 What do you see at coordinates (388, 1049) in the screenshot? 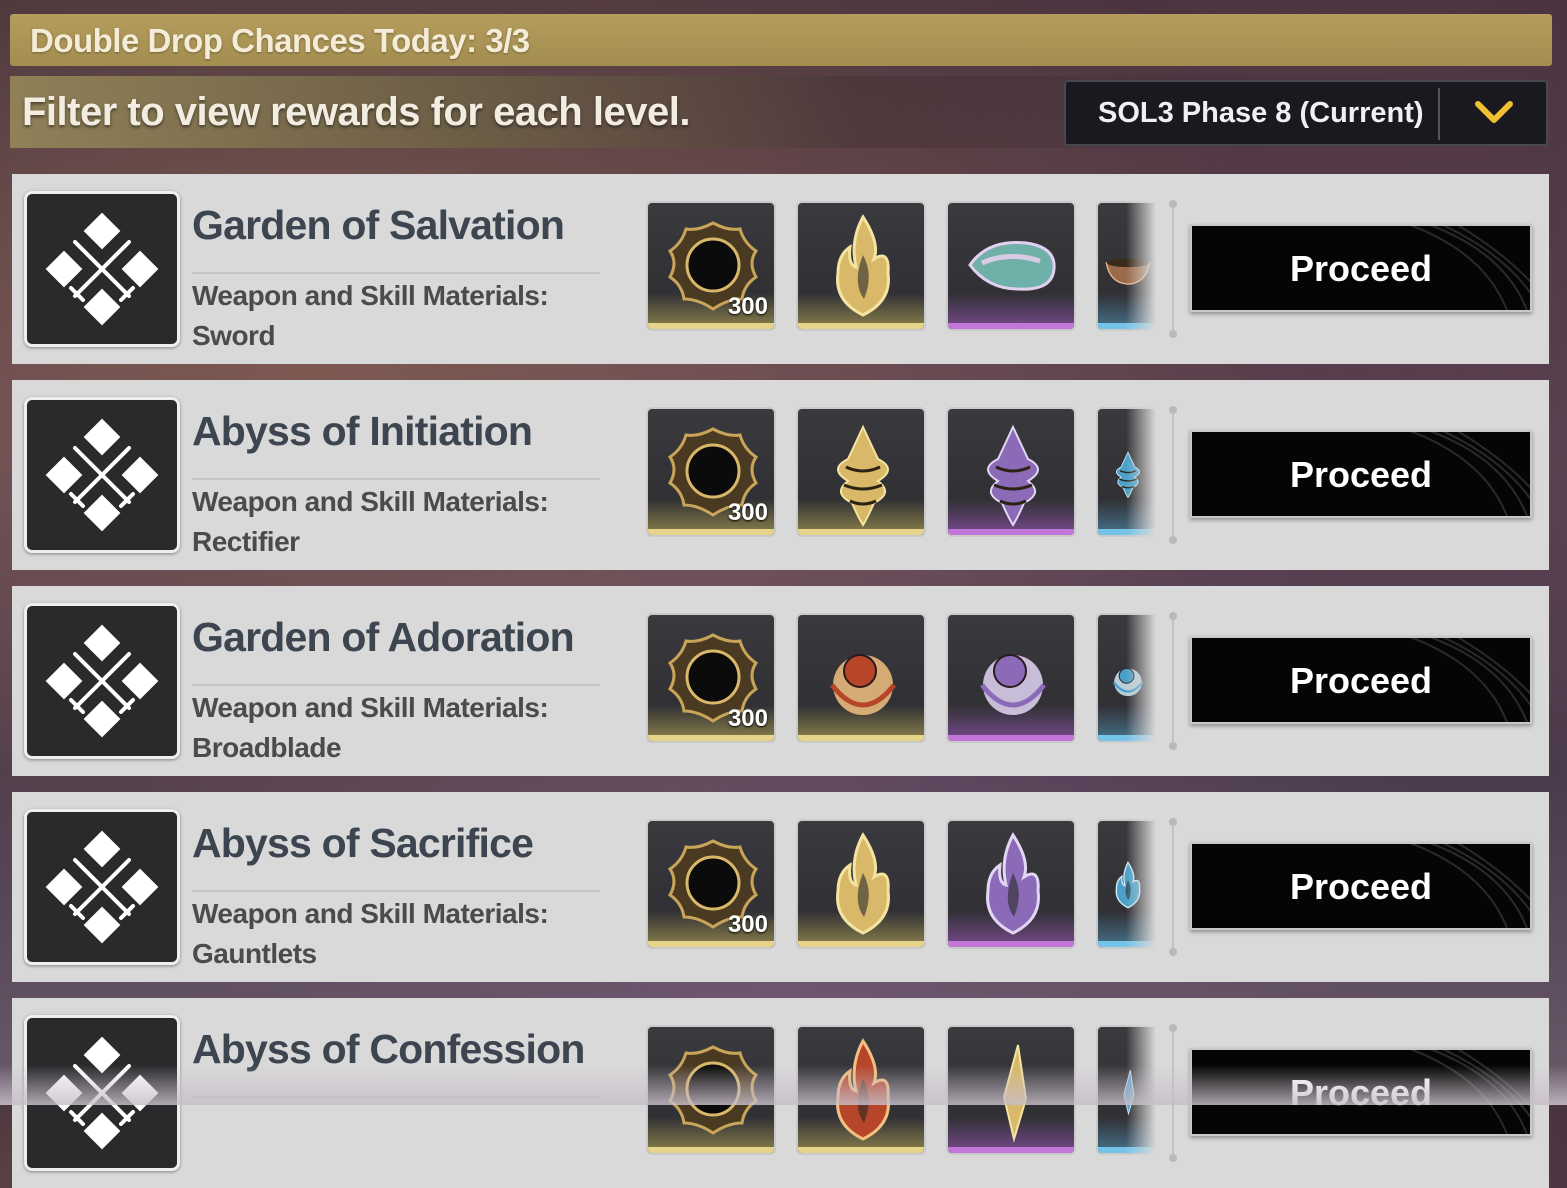
I see `level-title: Abyss of Confession` at bounding box center [388, 1049].